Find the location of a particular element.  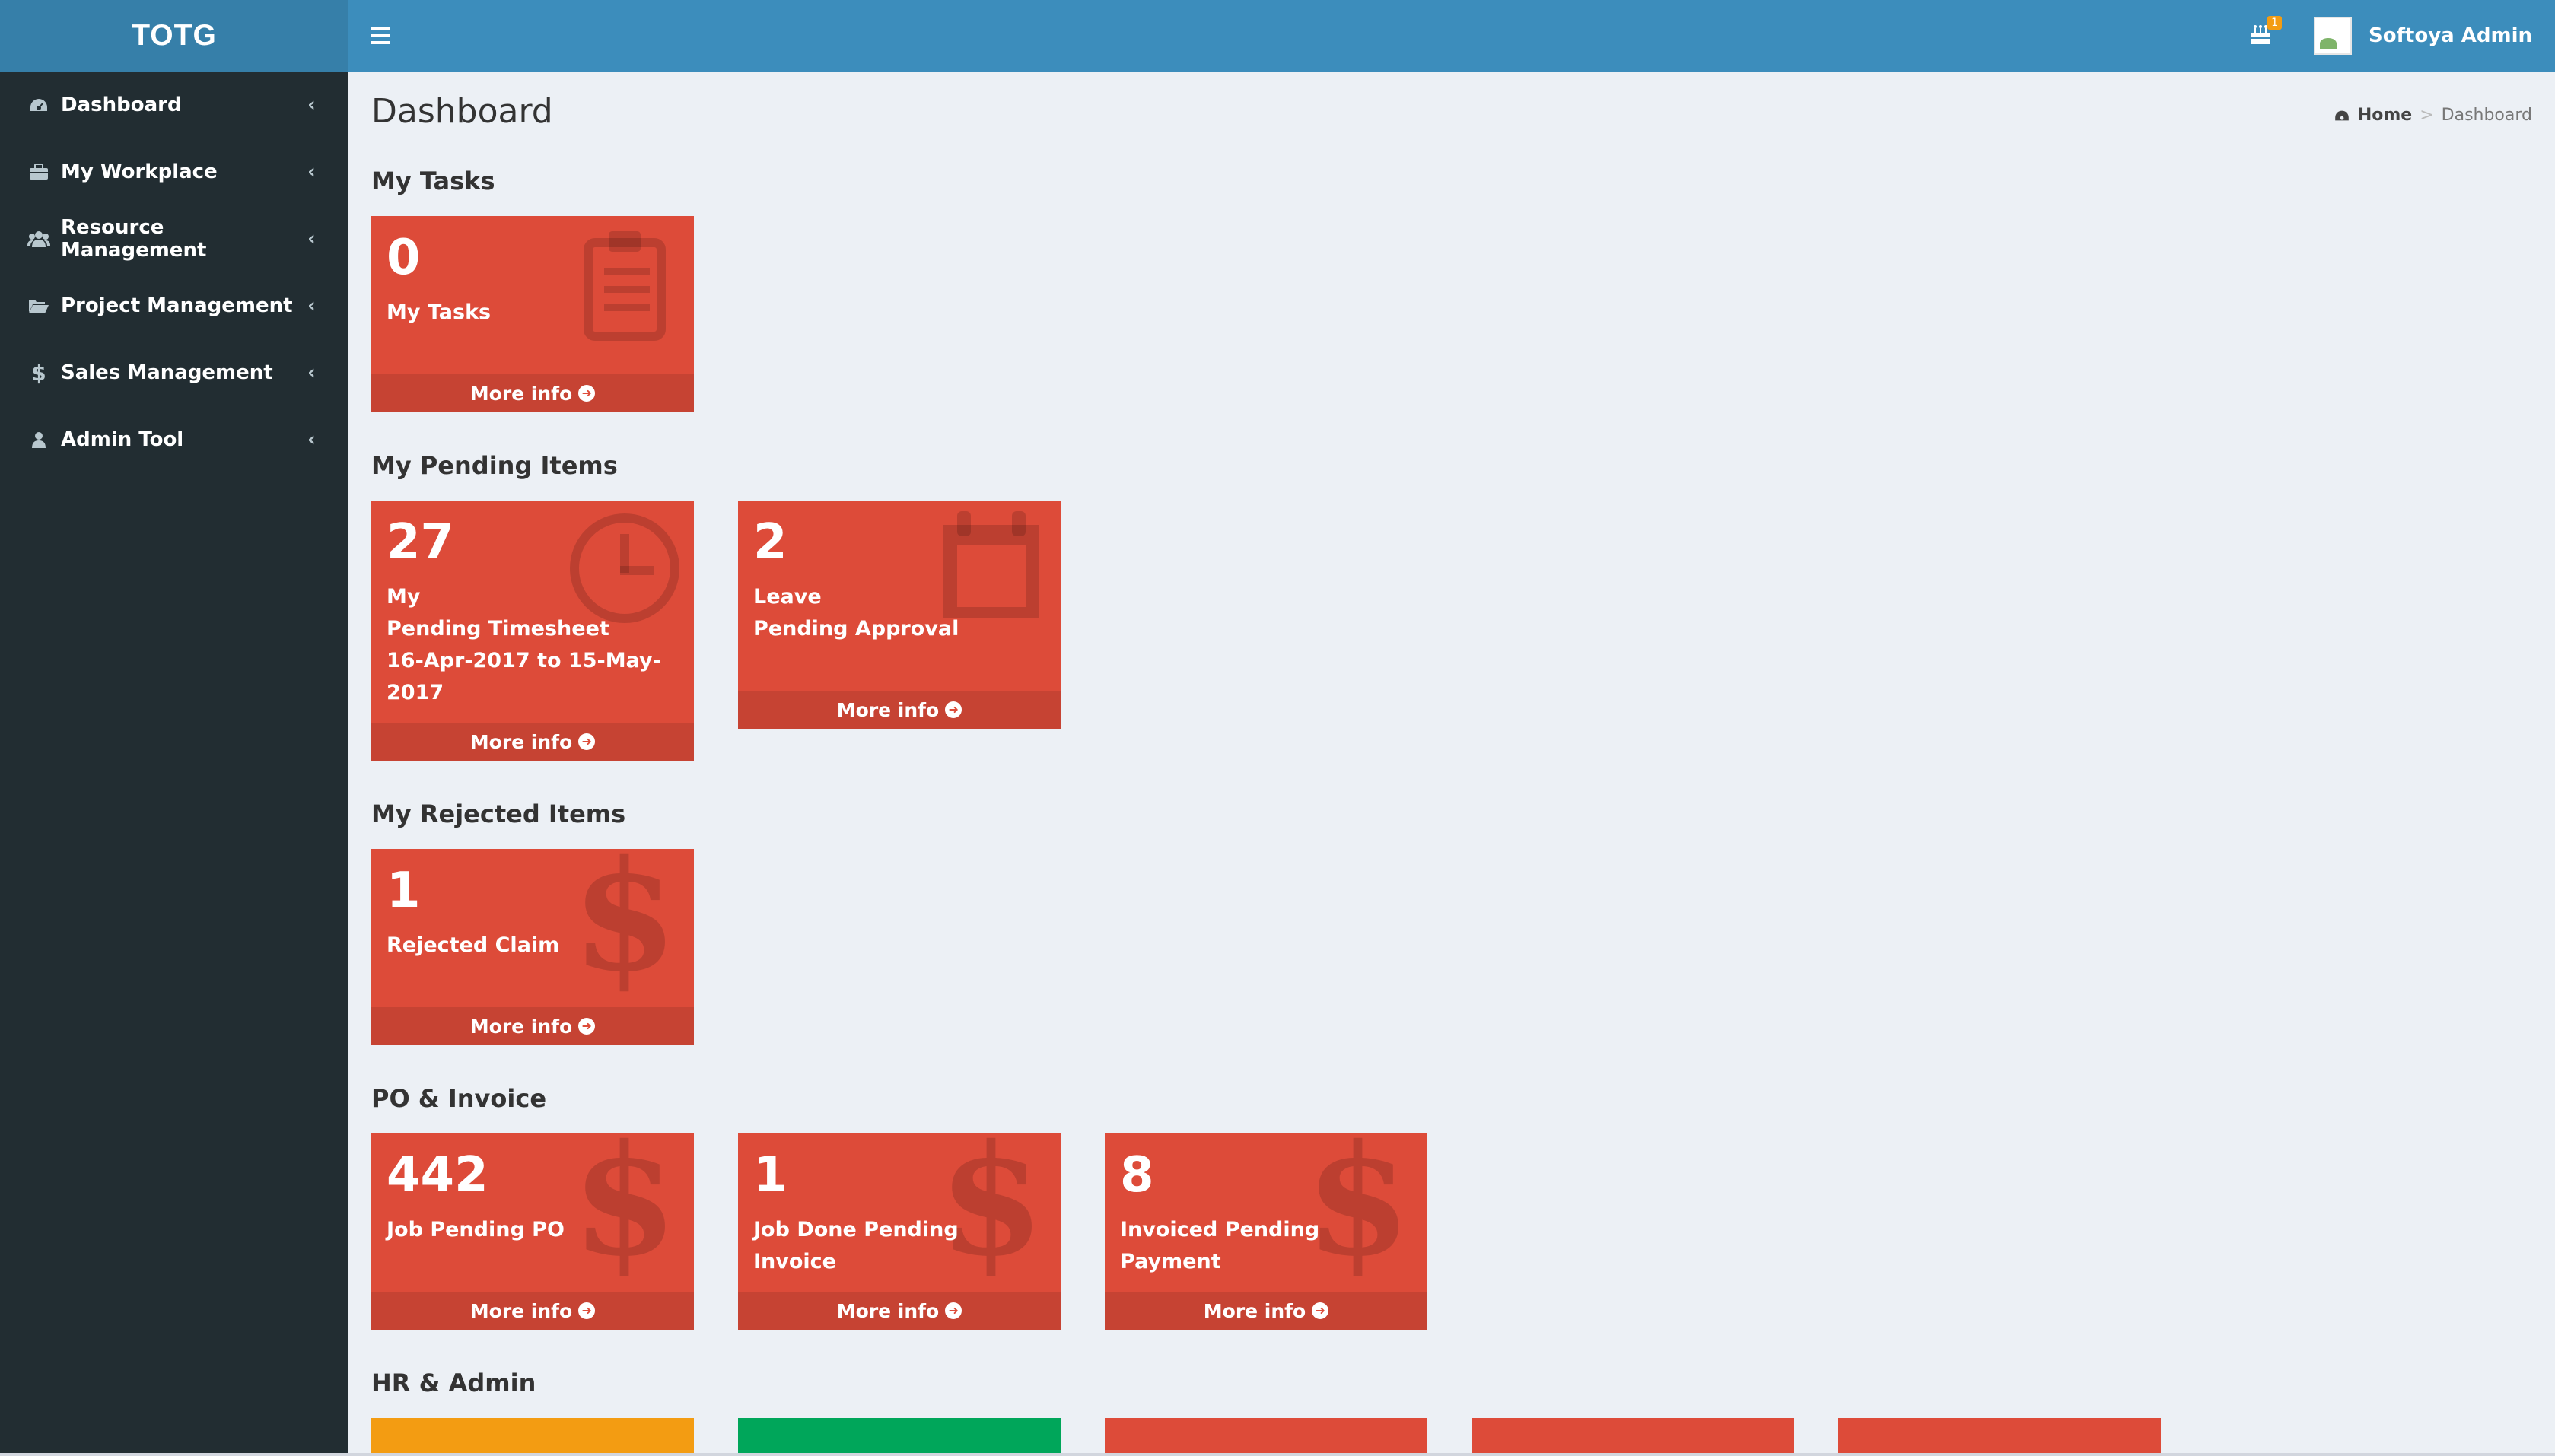

sidebar-item-resource-management: Resource Management ‹ is located at coordinates (174, 238).